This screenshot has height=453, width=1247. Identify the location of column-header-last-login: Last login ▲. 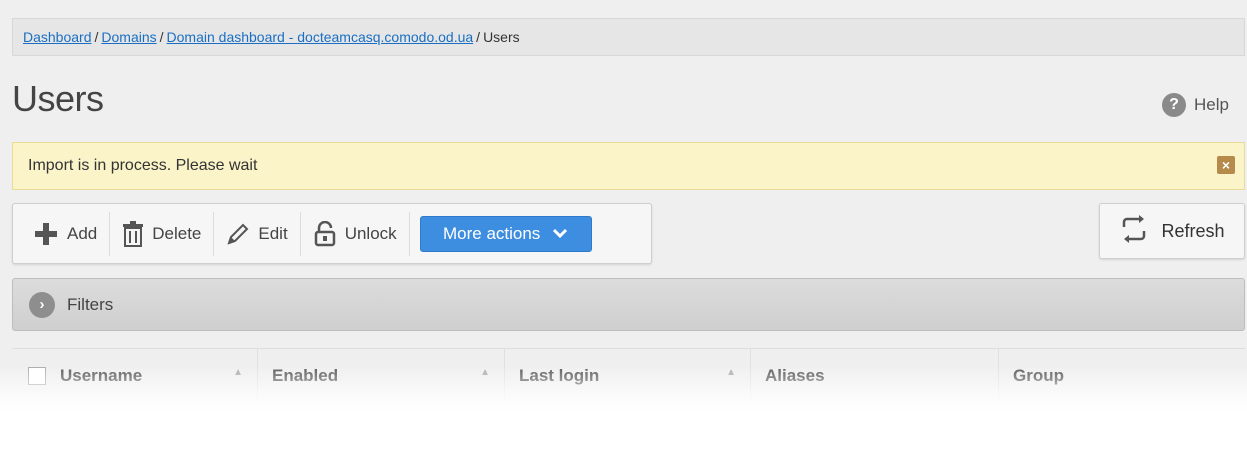
(628, 376).